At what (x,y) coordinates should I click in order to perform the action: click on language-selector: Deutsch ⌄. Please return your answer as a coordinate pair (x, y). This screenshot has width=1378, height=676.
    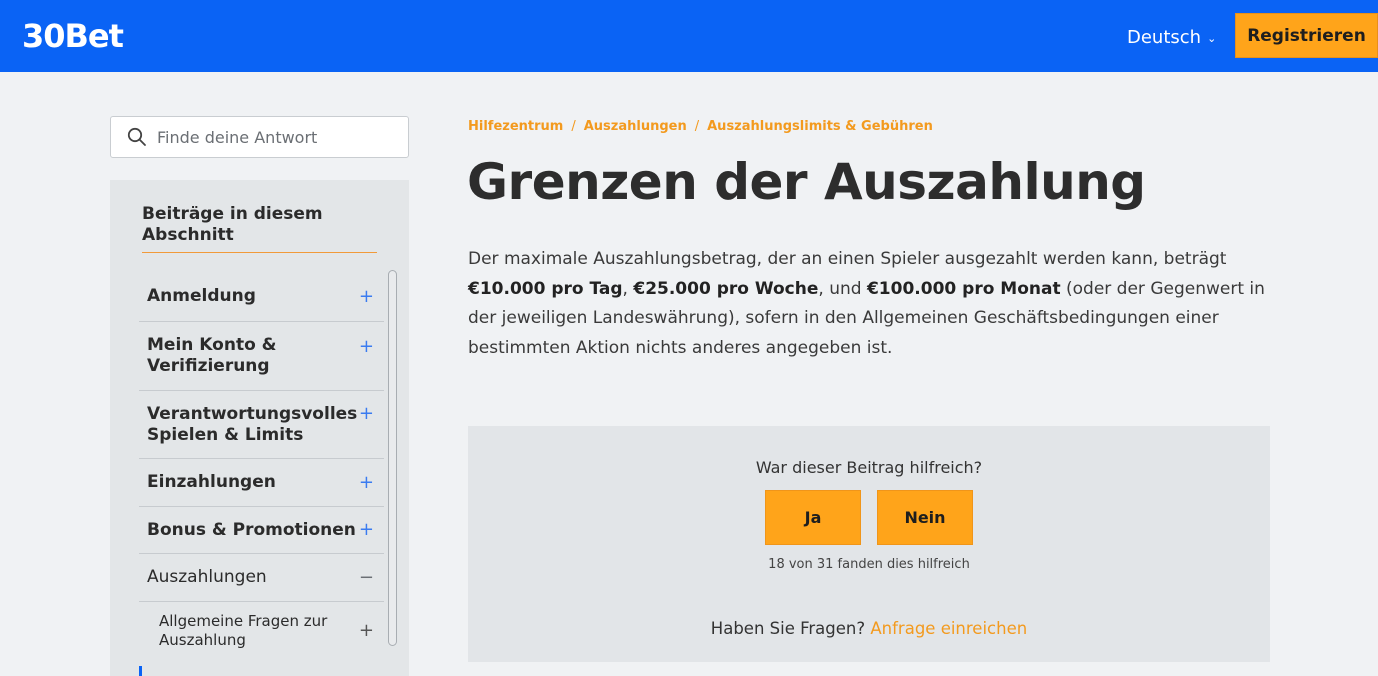
    Looking at the image, I should click on (1171, 37).